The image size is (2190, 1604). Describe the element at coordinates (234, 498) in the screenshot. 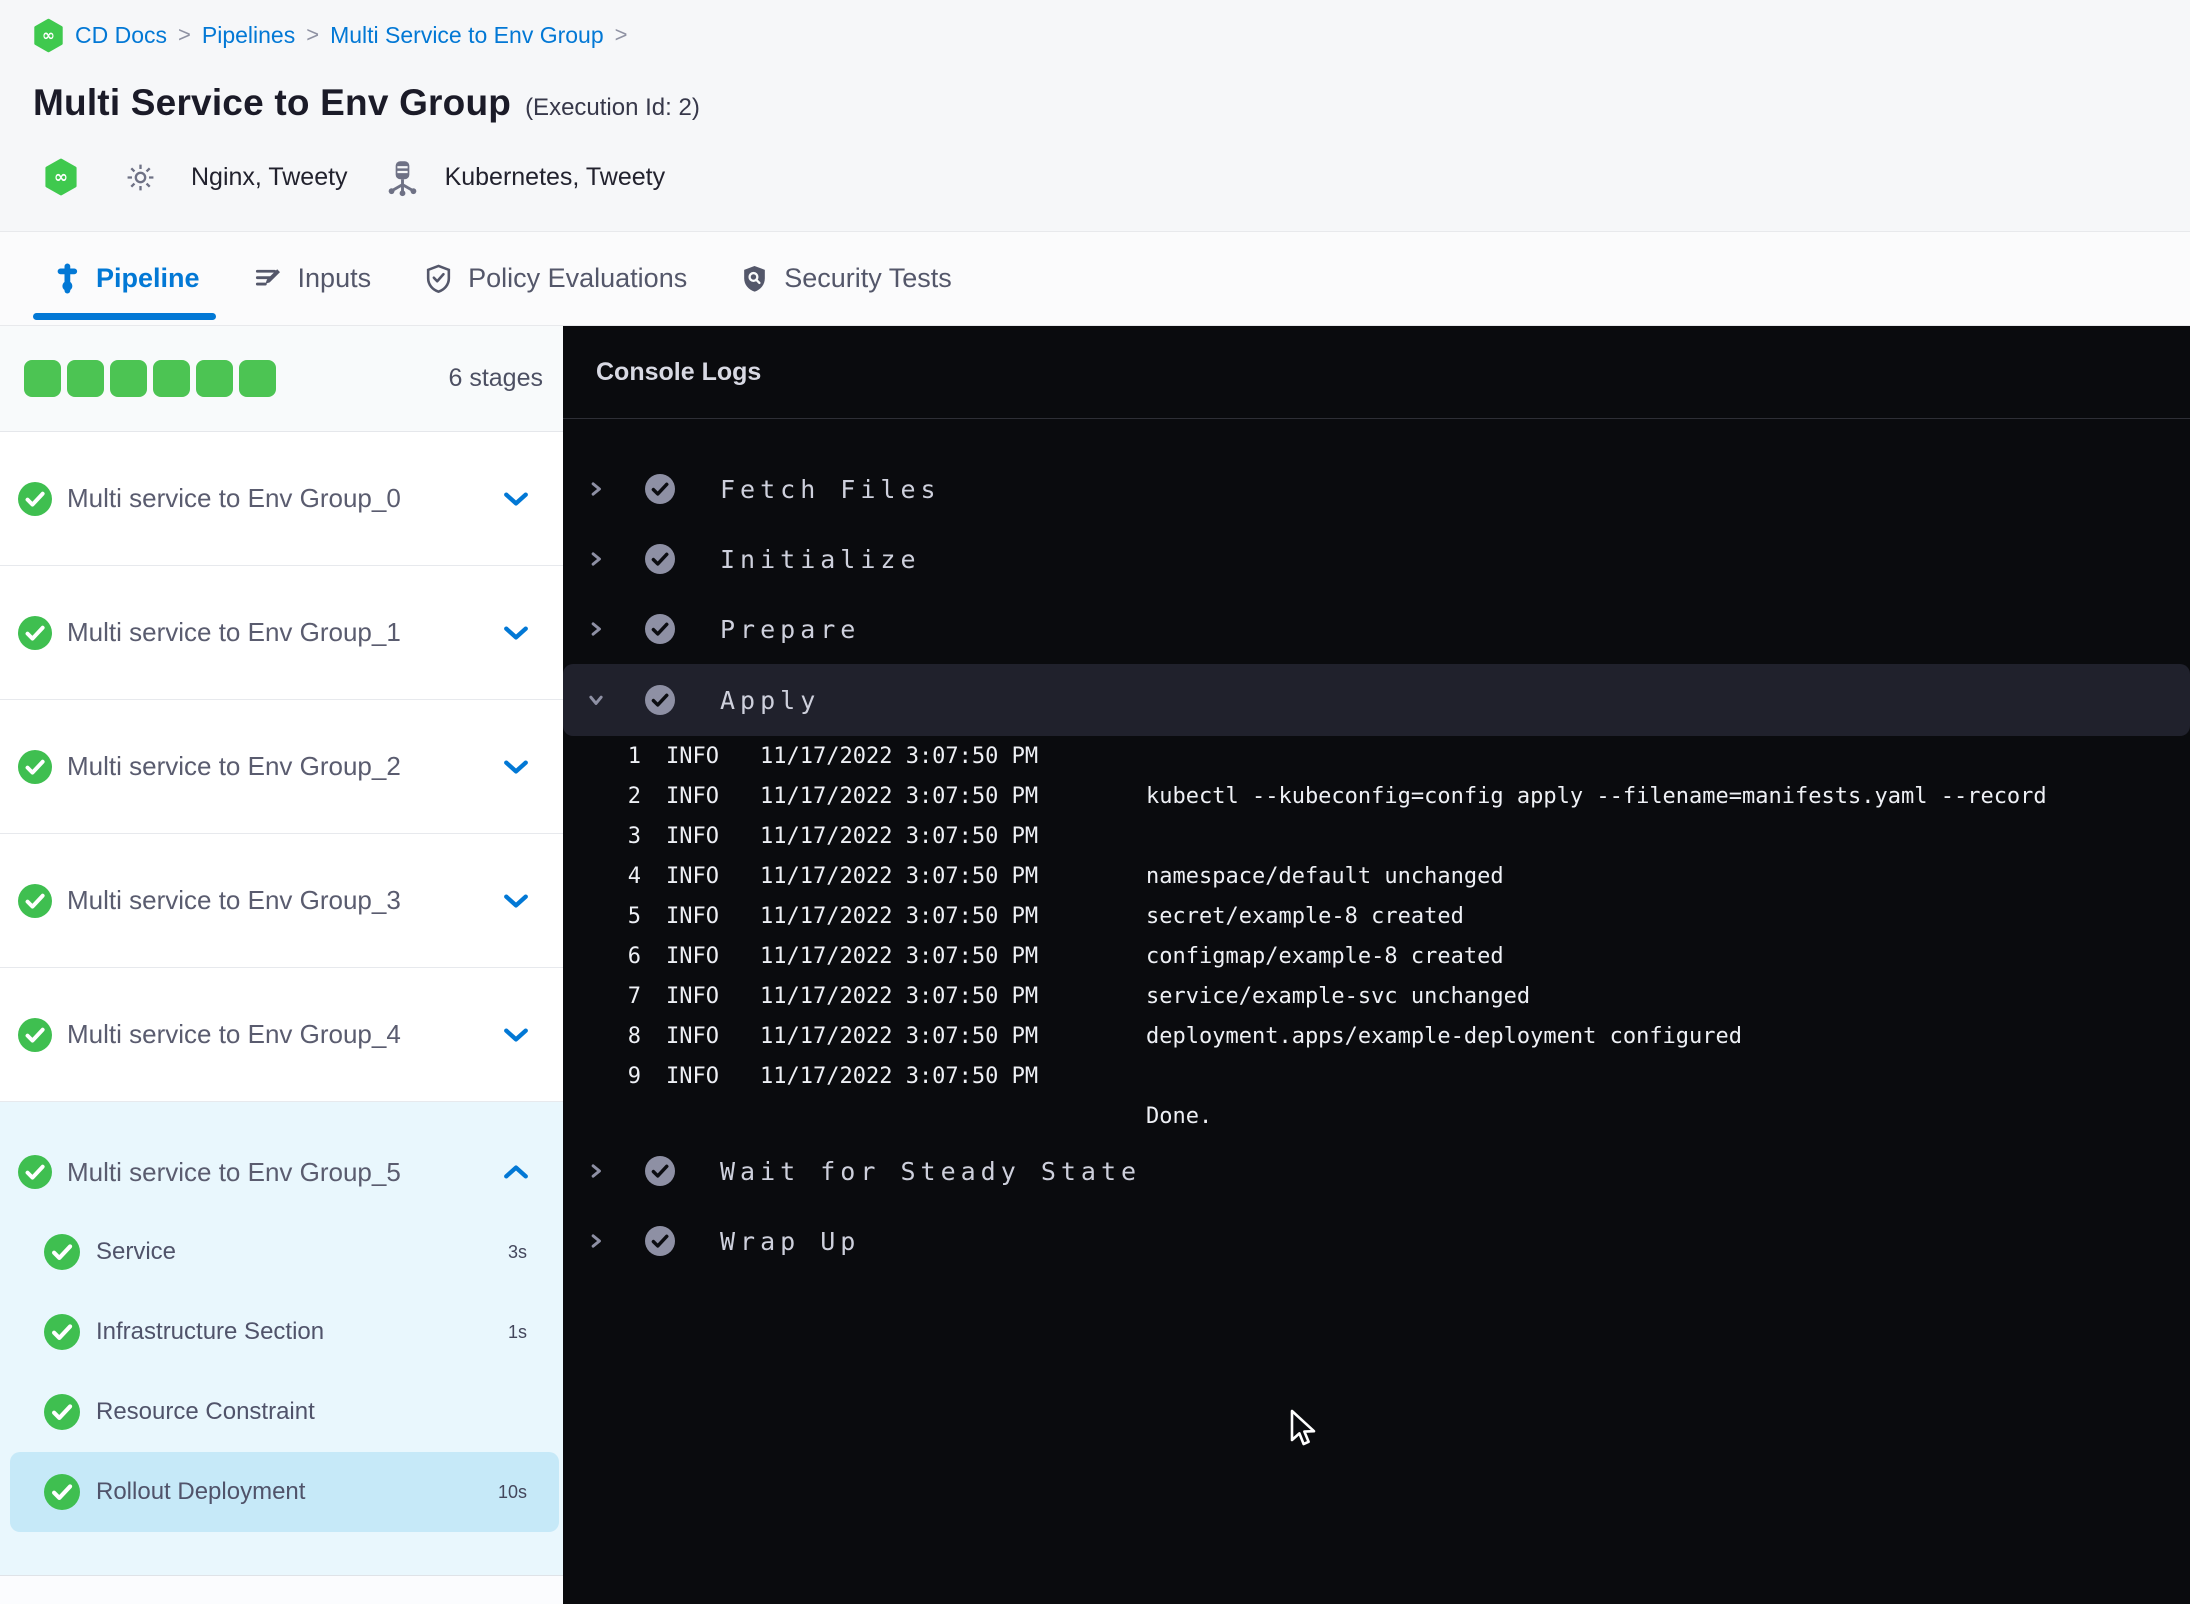

I see `stage-label: Multi service to Env Group_0` at that location.